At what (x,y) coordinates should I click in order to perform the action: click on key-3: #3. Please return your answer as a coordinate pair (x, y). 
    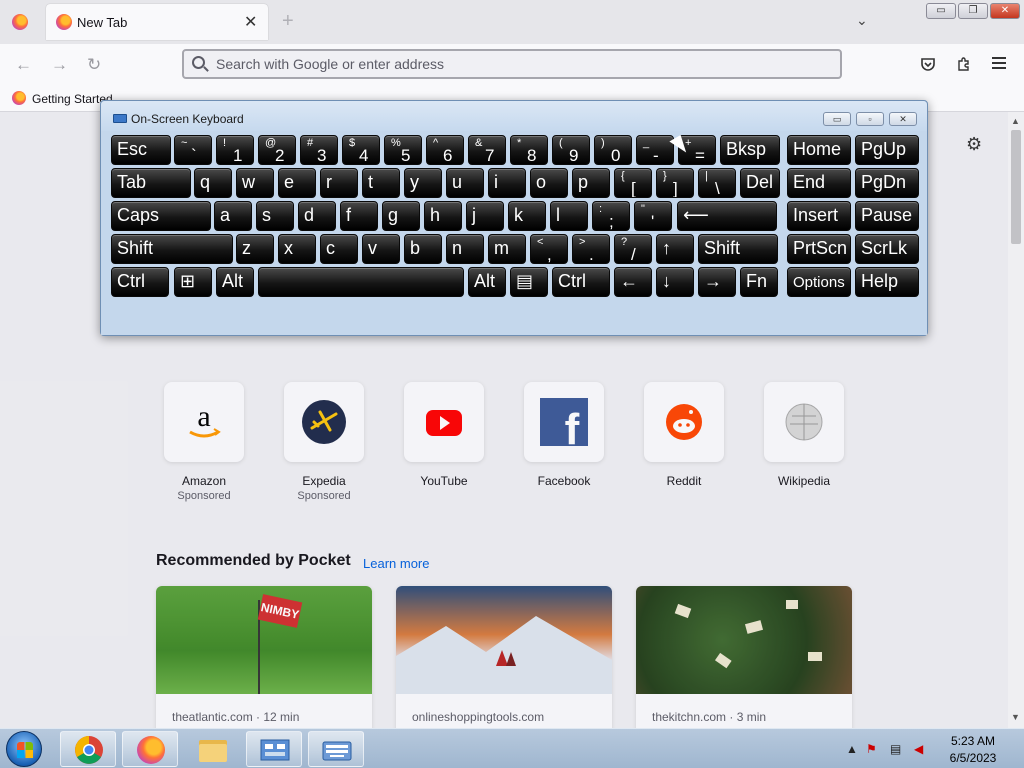
    Looking at the image, I should click on (319, 150).